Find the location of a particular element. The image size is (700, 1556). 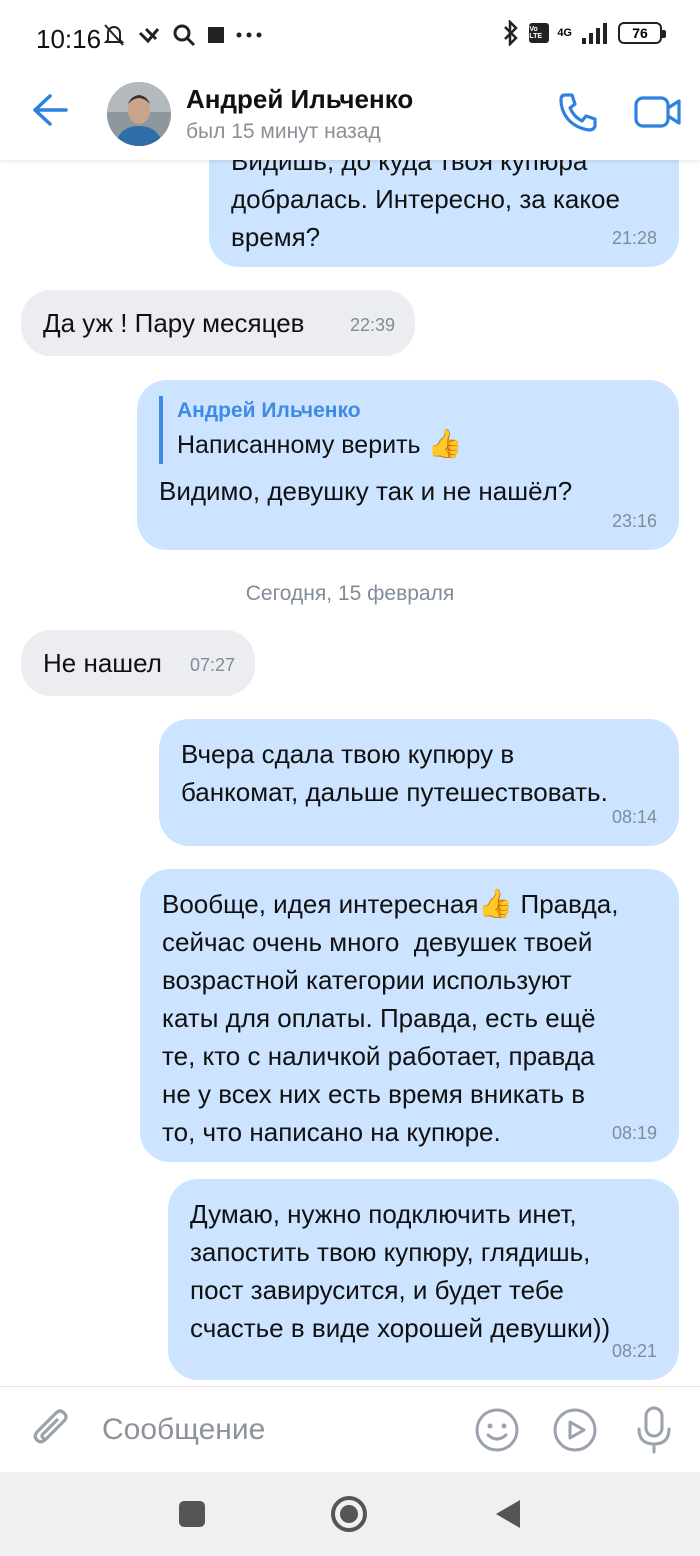

message-time: 08:19 is located at coordinates (634, 1133).